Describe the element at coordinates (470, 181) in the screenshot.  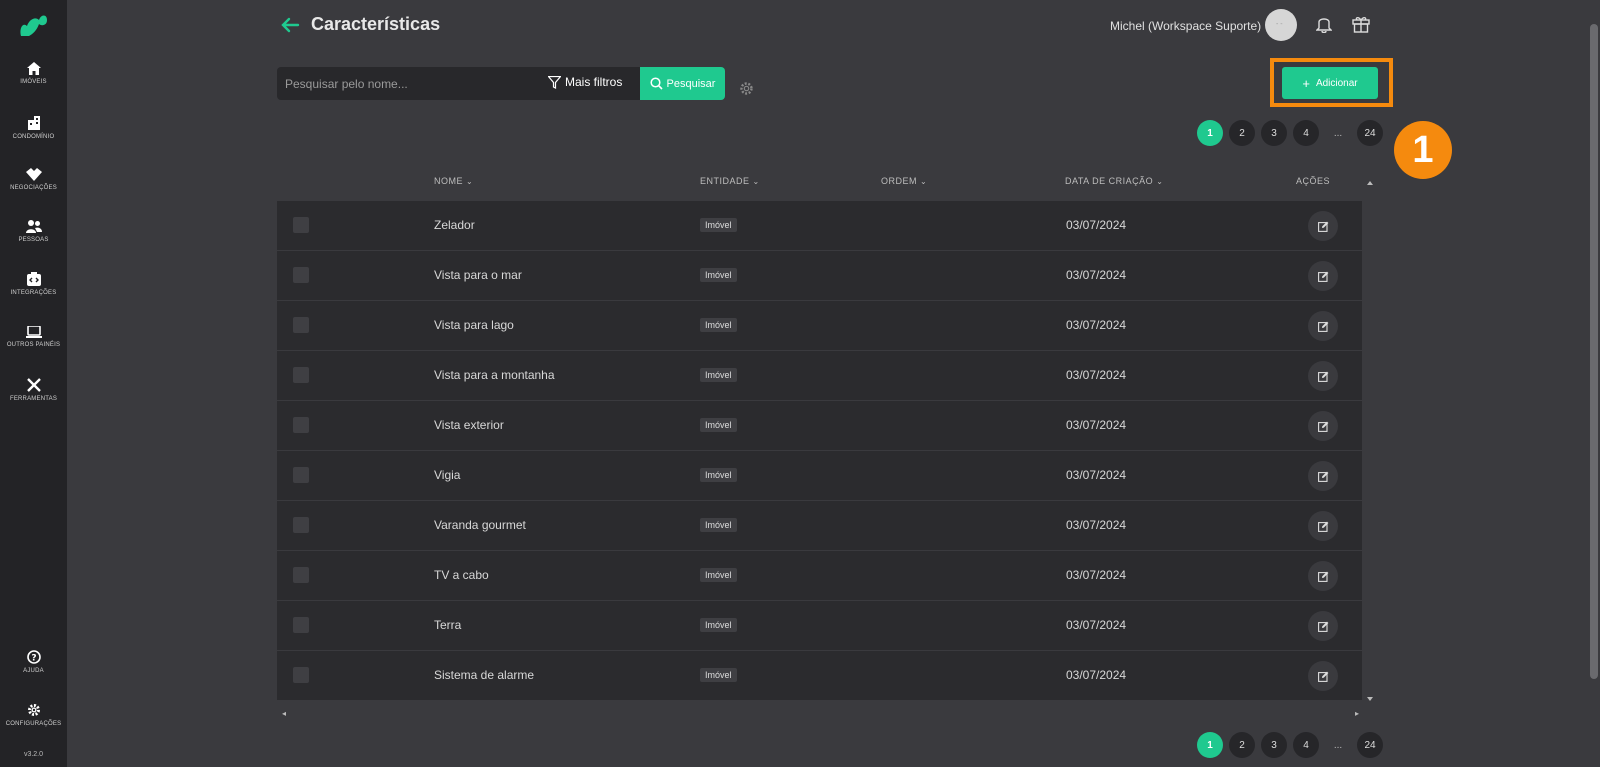
I see `chevron-down-icon: ⌄` at that location.